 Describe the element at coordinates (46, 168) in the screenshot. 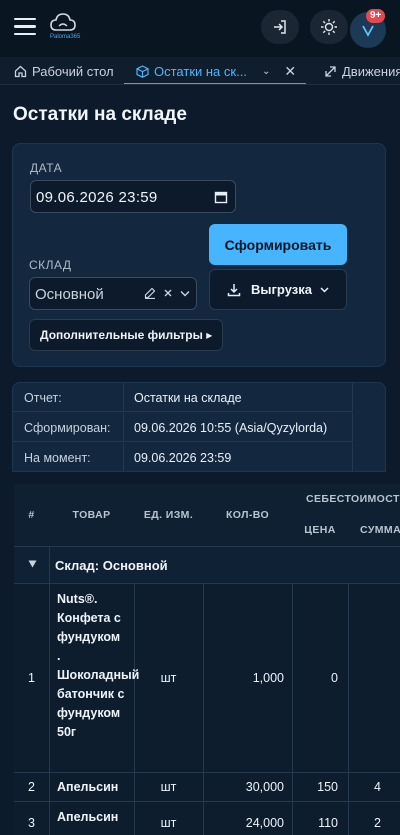

I see `date-label: ДАТА` at that location.